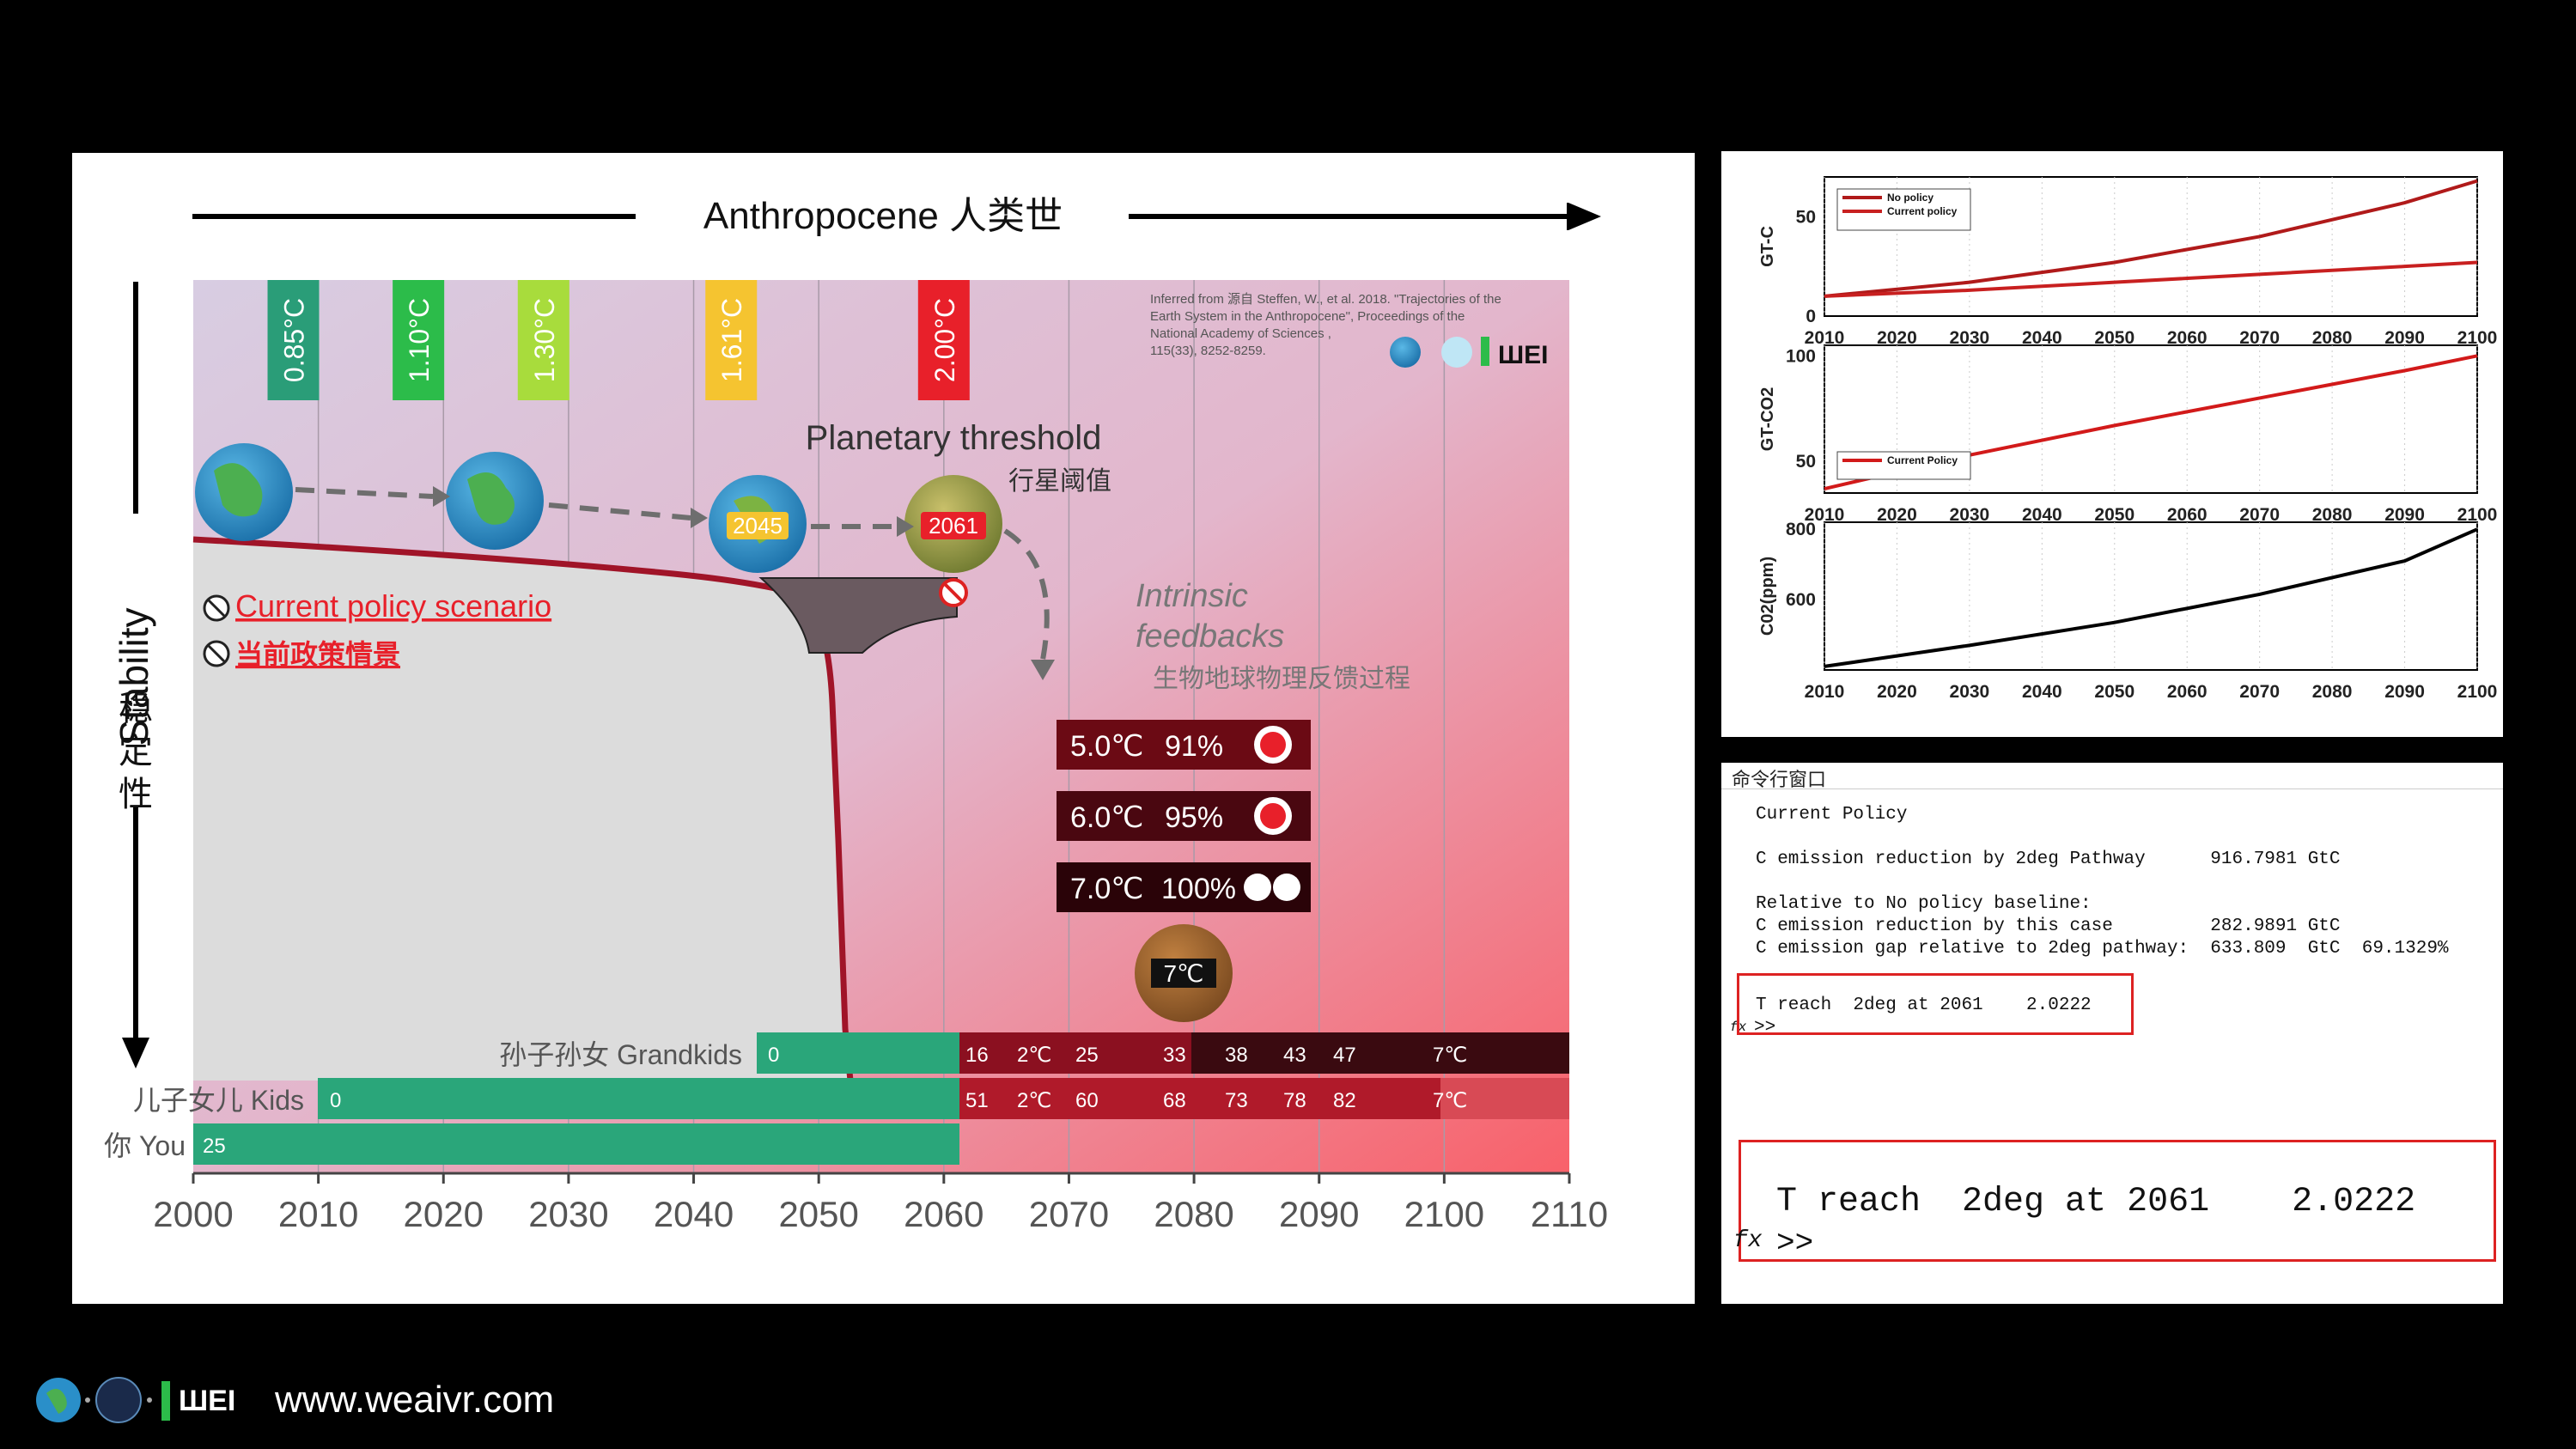 Image resolution: width=2576 pixels, height=1449 pixels. I want to click on stability-label-cn-2: 定, so click(136, 751).